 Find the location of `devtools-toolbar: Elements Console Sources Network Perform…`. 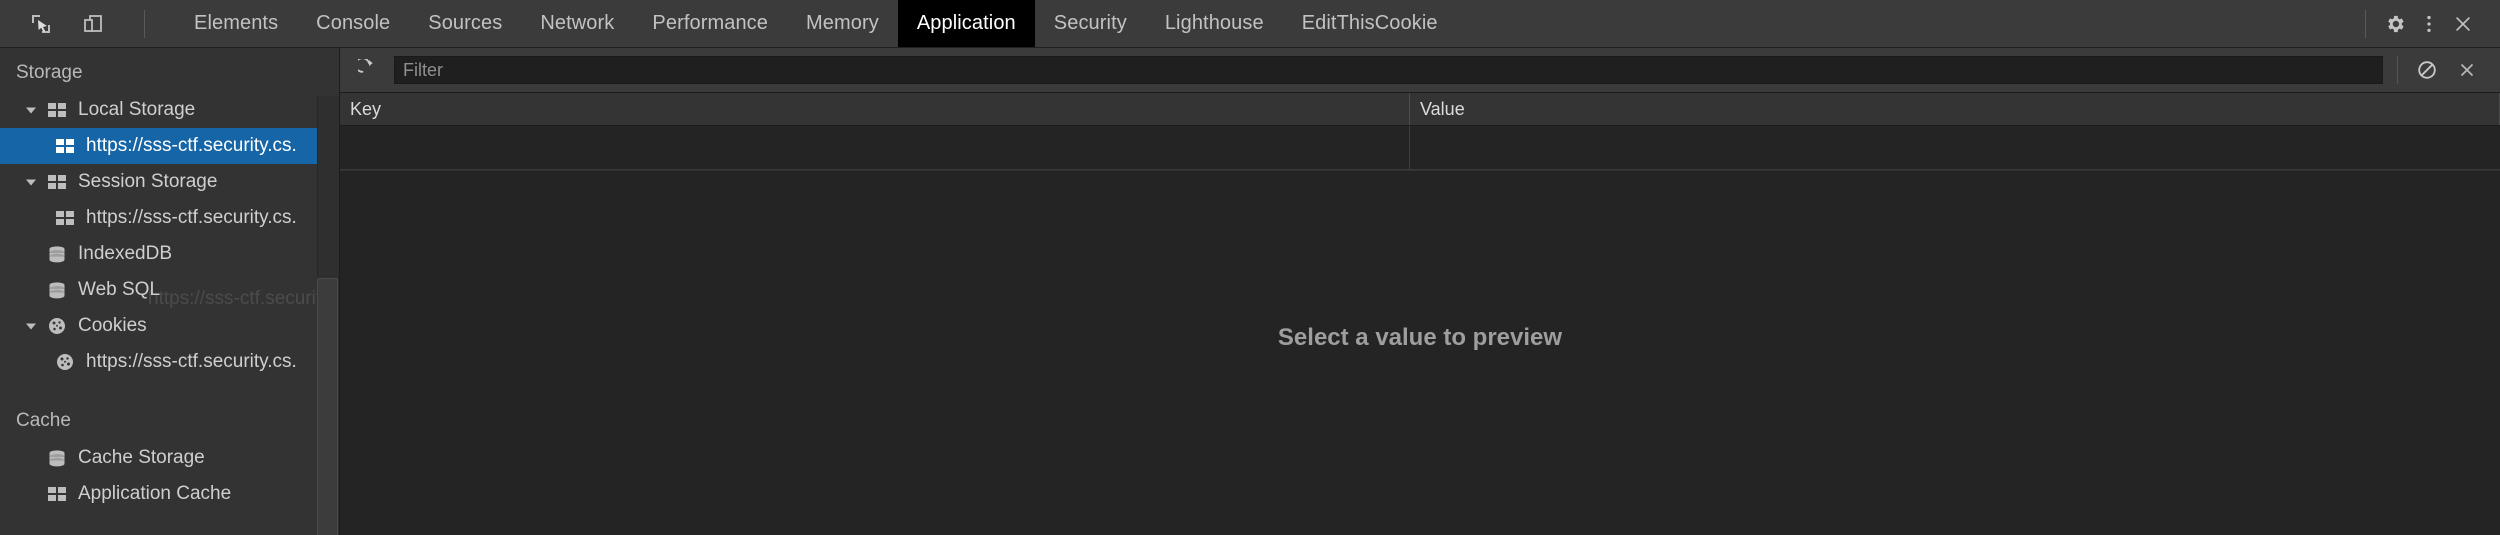

devtools-toolbar: Elements Console Sources Network Perform… is located at coordinates (1250, 24).